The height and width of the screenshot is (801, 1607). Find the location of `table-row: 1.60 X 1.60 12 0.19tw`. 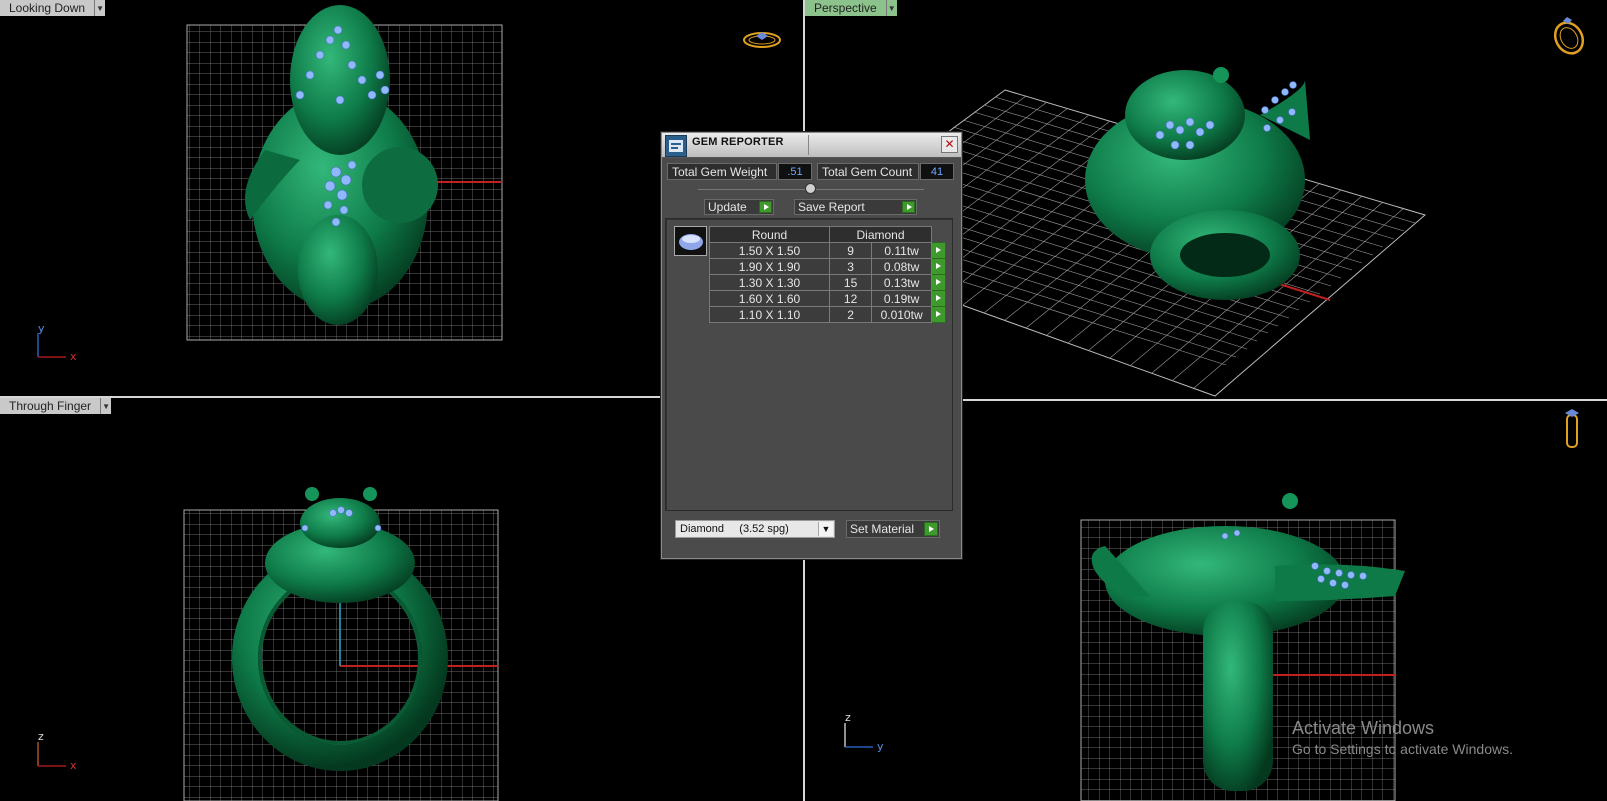

table-row: 1.60 X 1.60 12 0.19tw is located at coordinates (827, 298).